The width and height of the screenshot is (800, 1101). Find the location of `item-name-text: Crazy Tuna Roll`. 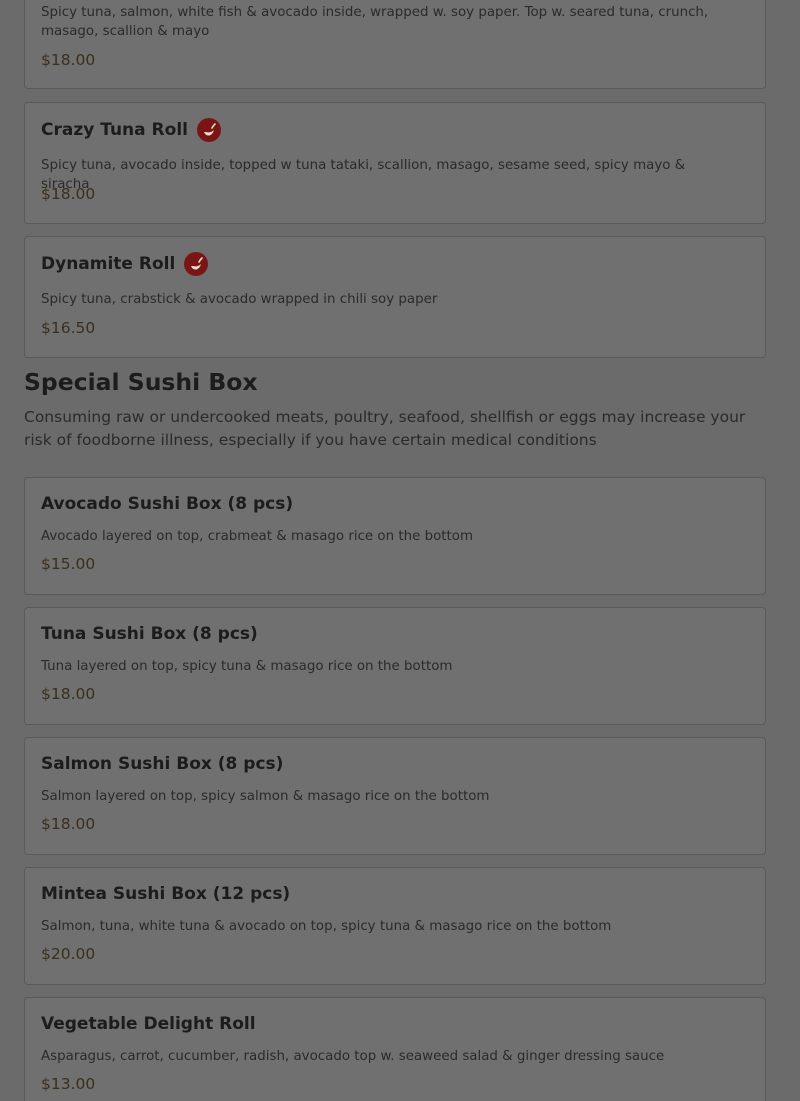

item-name-text: Crazy Tuna Roll is located at coordinates (114, 130).